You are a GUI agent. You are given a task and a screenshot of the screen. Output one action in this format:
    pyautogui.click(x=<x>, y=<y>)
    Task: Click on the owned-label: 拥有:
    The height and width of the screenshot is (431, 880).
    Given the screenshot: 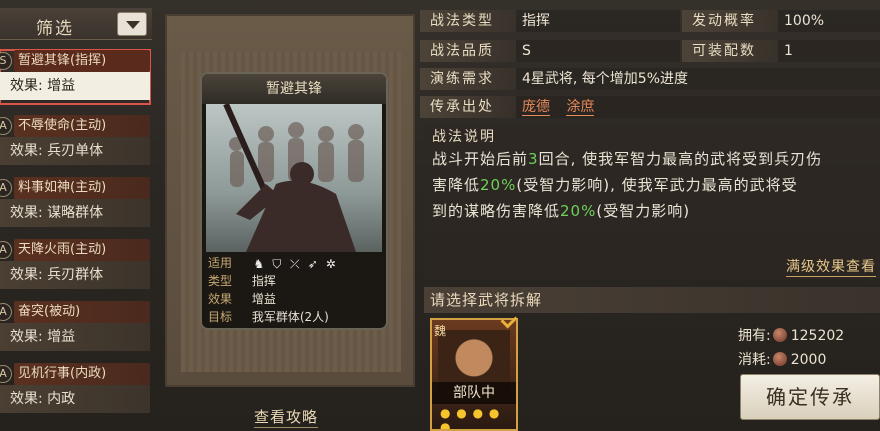 What is the action you would take?
    pyautogui.click(x=754, y=336)
    